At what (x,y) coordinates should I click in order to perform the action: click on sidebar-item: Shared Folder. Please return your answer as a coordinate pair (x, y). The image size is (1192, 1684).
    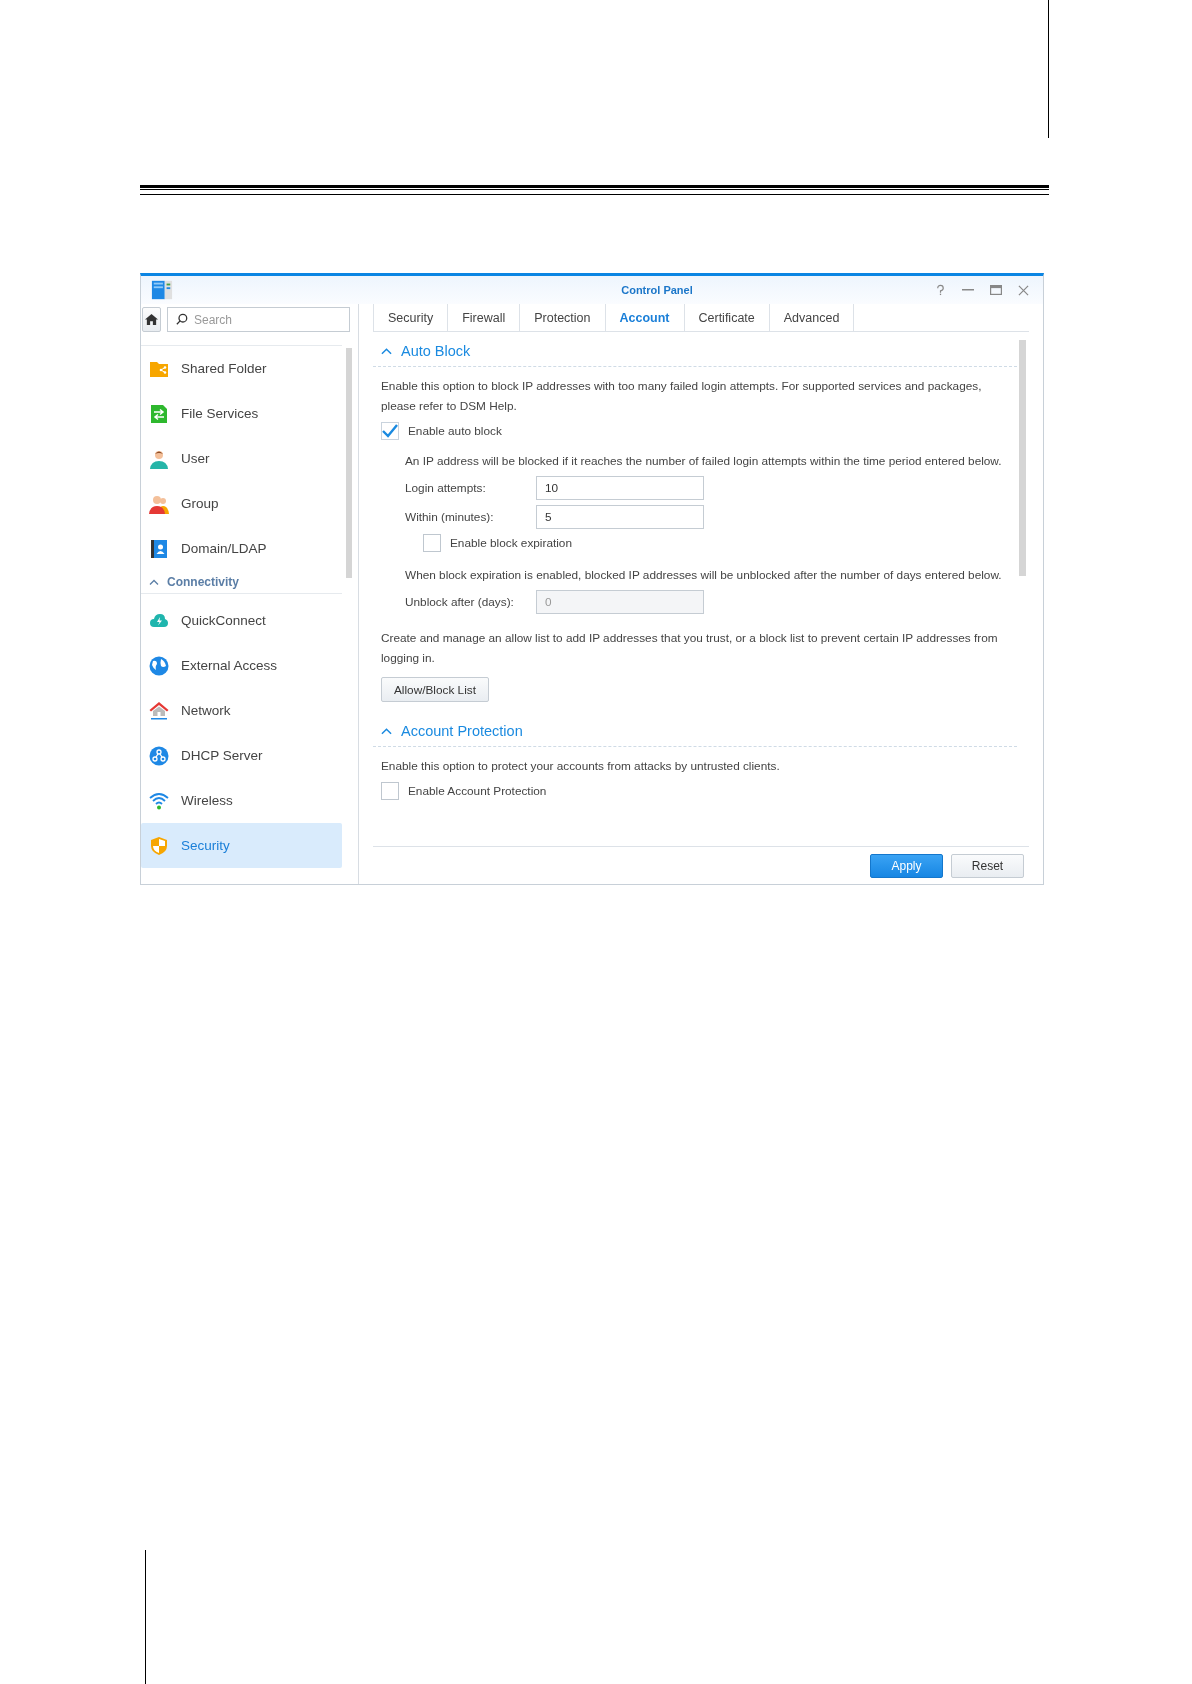
    Looking at the image, I should click on (241, 368).